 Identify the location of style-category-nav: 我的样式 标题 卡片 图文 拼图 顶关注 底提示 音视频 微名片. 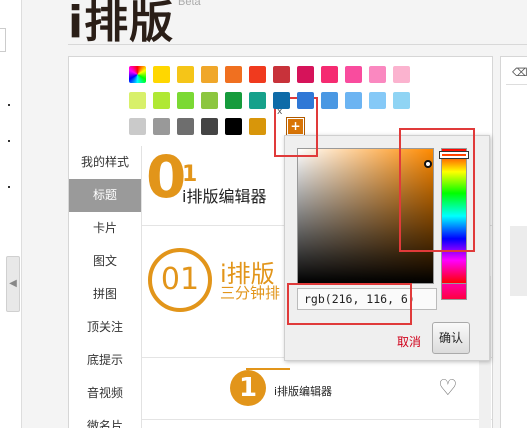
(105, 287).